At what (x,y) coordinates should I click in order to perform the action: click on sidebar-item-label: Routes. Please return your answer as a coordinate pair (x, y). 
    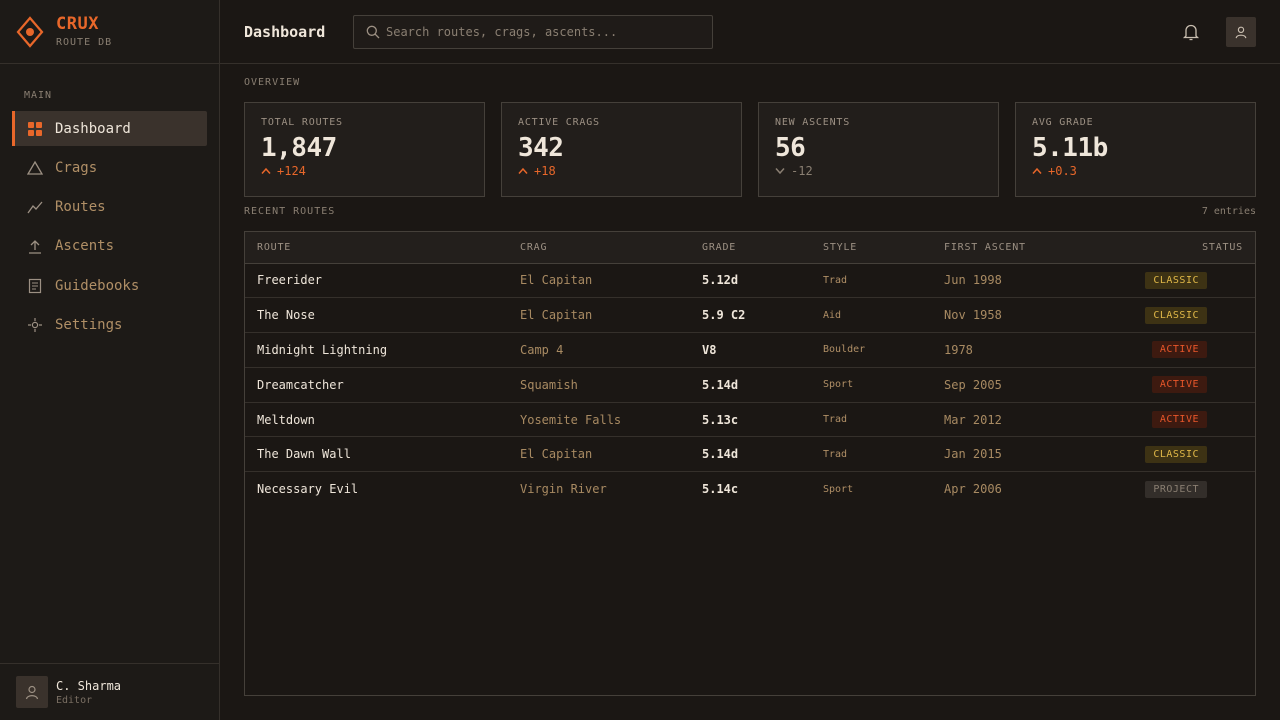
    Looking at the image, I should click on (80, 207).